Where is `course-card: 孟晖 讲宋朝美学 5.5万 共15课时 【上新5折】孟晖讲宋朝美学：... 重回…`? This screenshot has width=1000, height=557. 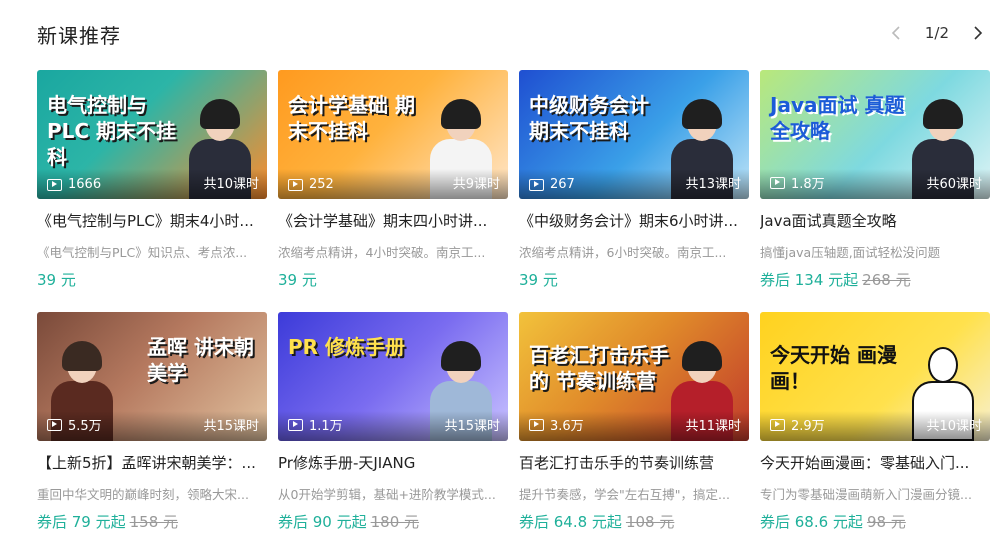 course-card: 孟晖 讲宋朝美学 5.5万 共15课时 【上新5折】孟晖讲宋朝美学：... 重回… is located at coordinates (152, 424).